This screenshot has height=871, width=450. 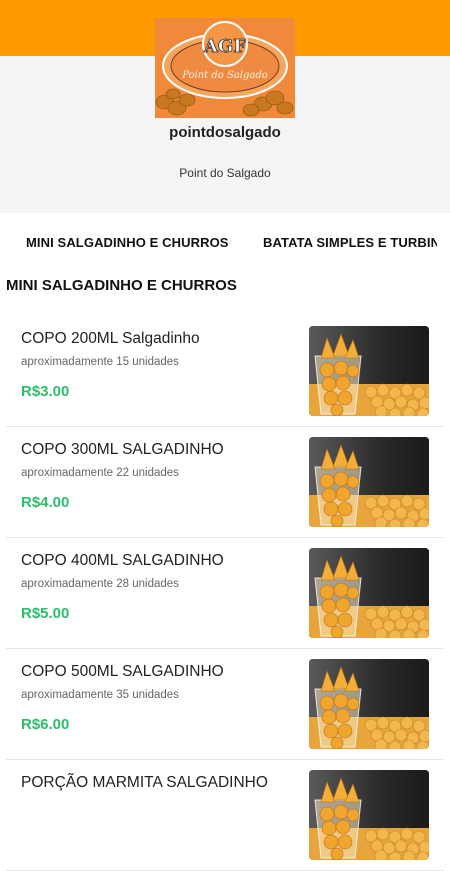 What do you see at coordinates (100, 695) in the screenshot?
I see `product-description: aproximadamente 35 unidades` at bounding box center [100, 695].